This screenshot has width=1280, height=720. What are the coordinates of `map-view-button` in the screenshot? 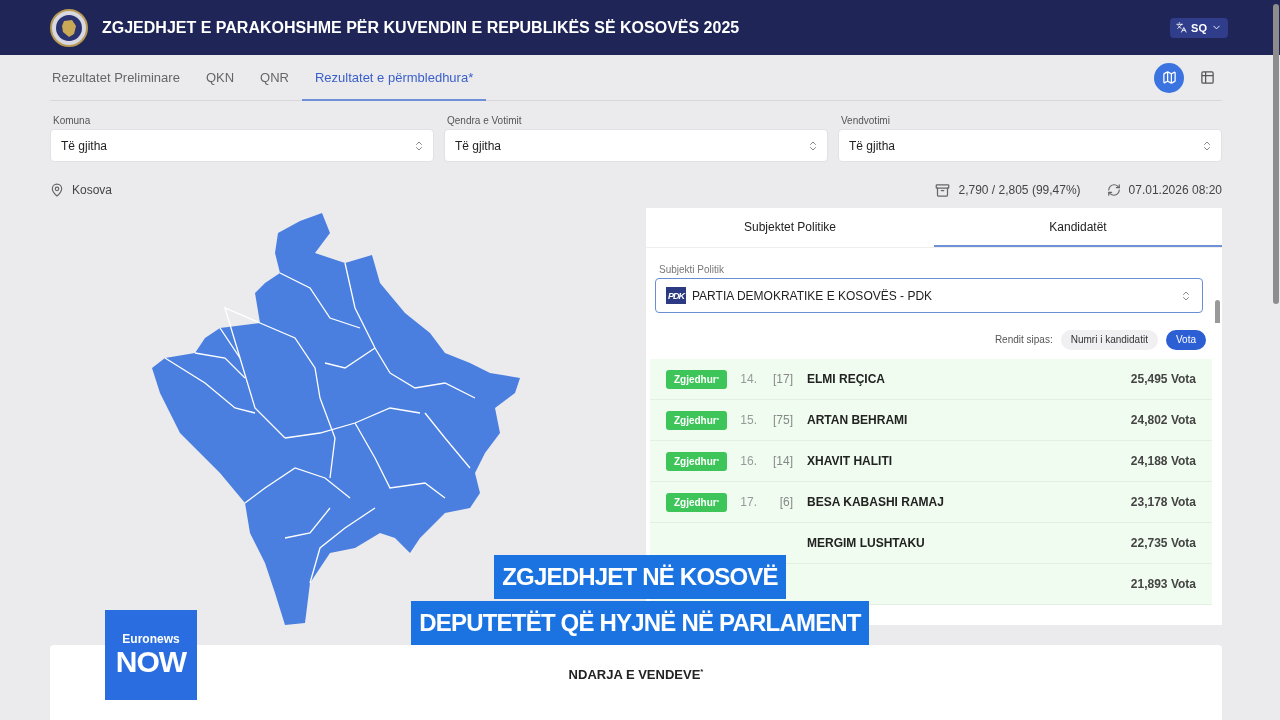 It's located at (1169, 77).